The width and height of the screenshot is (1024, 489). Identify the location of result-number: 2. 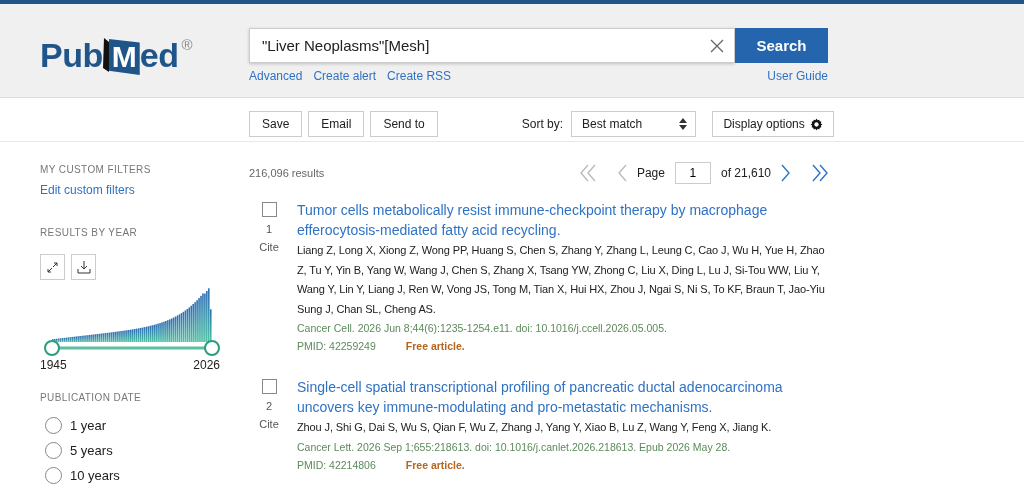
(269, 406).